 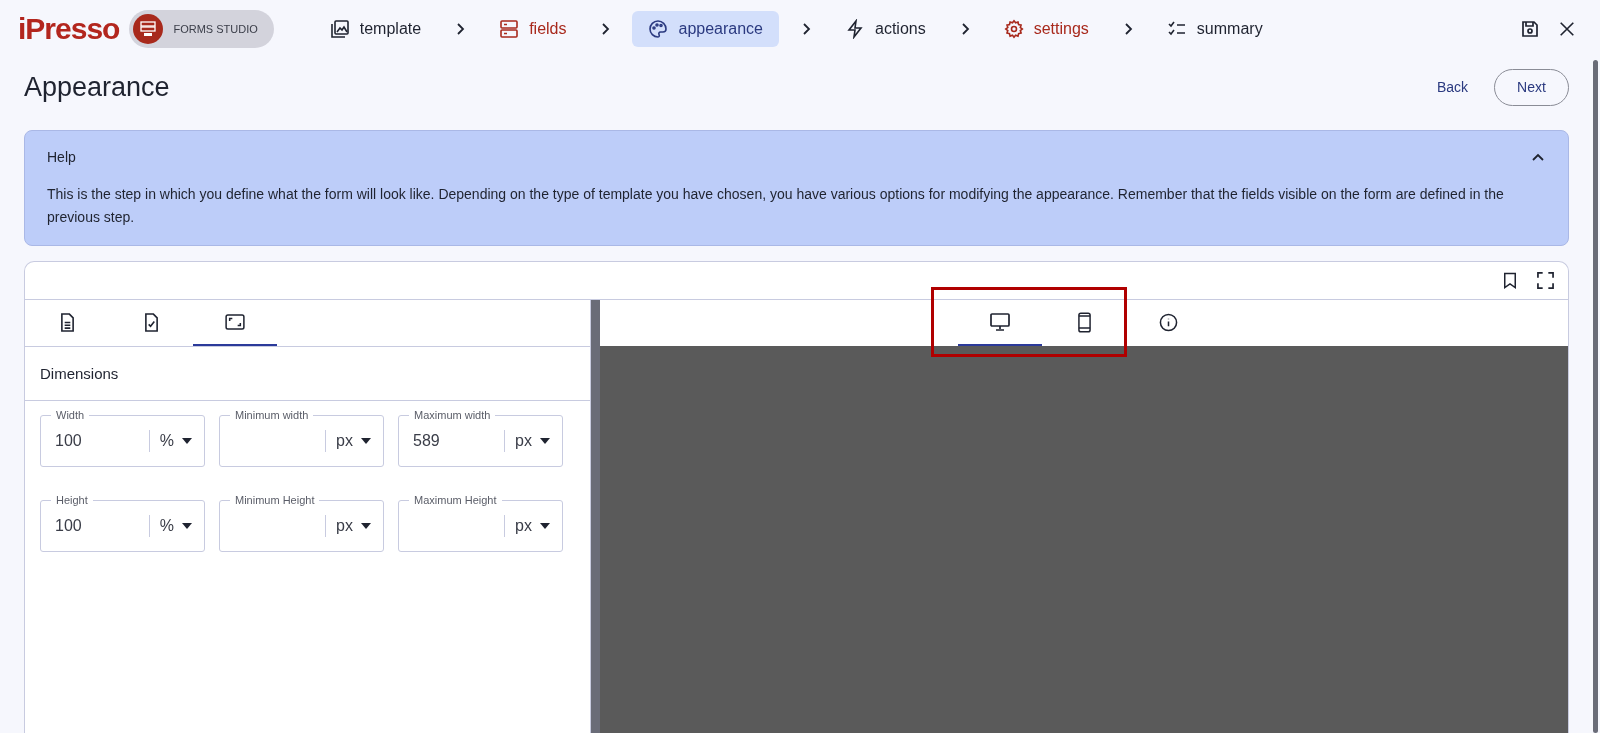 What do you see at coordinates (1168, 322) in the screenshot?
I see `info-icon` at bounding box center [1168, 322].